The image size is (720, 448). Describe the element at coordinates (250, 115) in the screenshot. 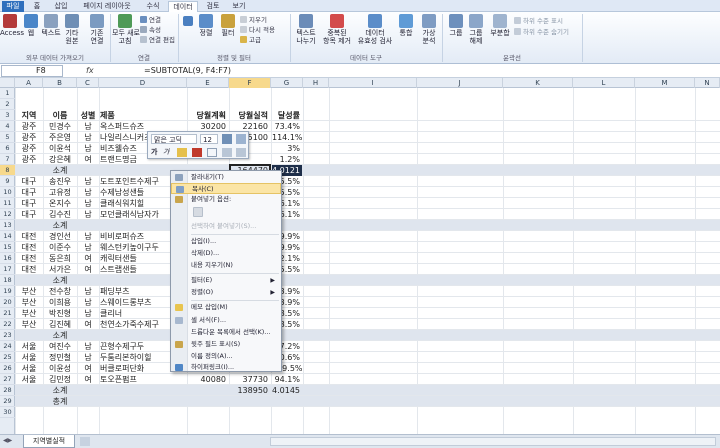

I see `cell: 당월실적` at that location.